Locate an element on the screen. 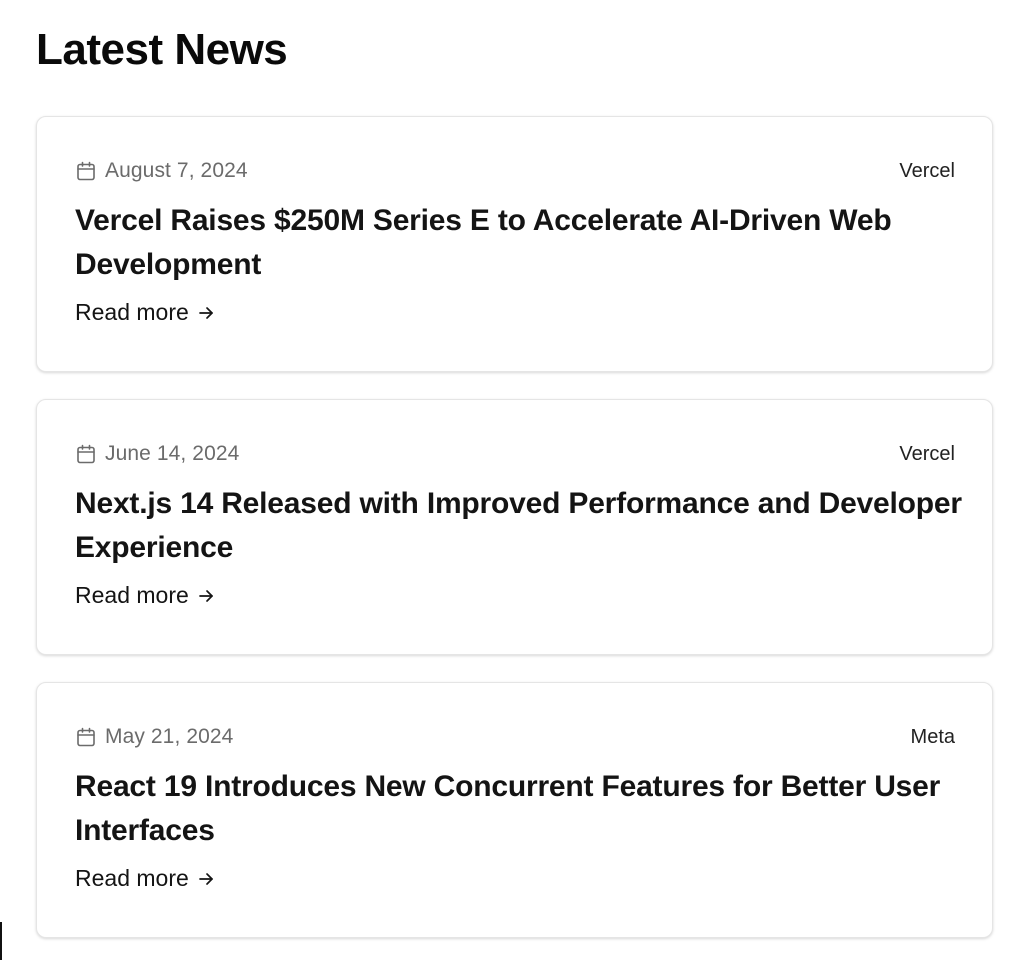  text-cursor is located at coordinates (1, 941).